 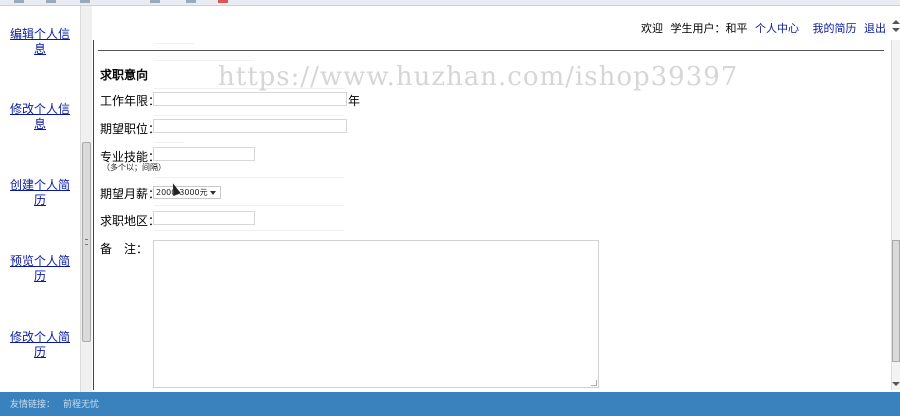 I want to click on header: 欢迎 学生用户：和平 个人中心 我的简历 退出, so click(x=496, y=23).